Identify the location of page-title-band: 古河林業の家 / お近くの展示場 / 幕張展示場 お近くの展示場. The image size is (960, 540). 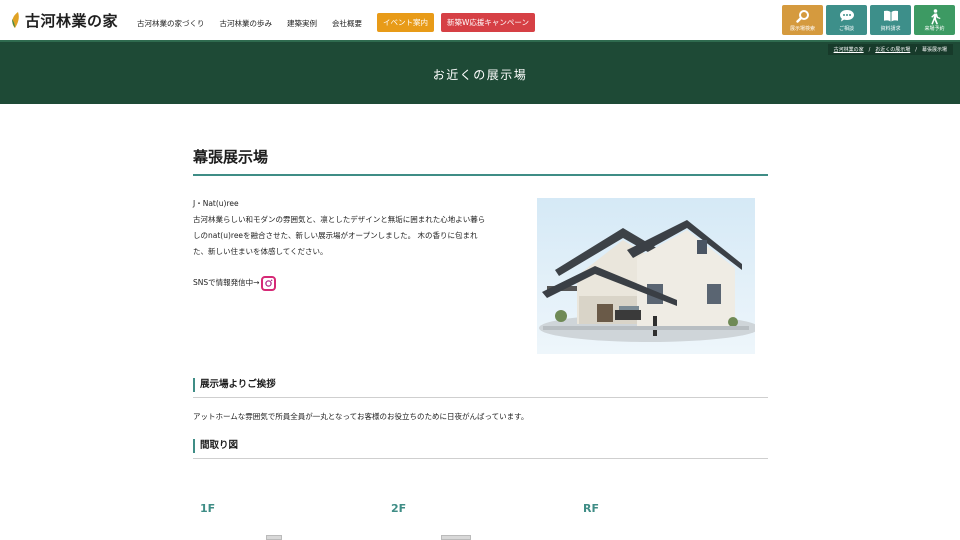
(480, 72).